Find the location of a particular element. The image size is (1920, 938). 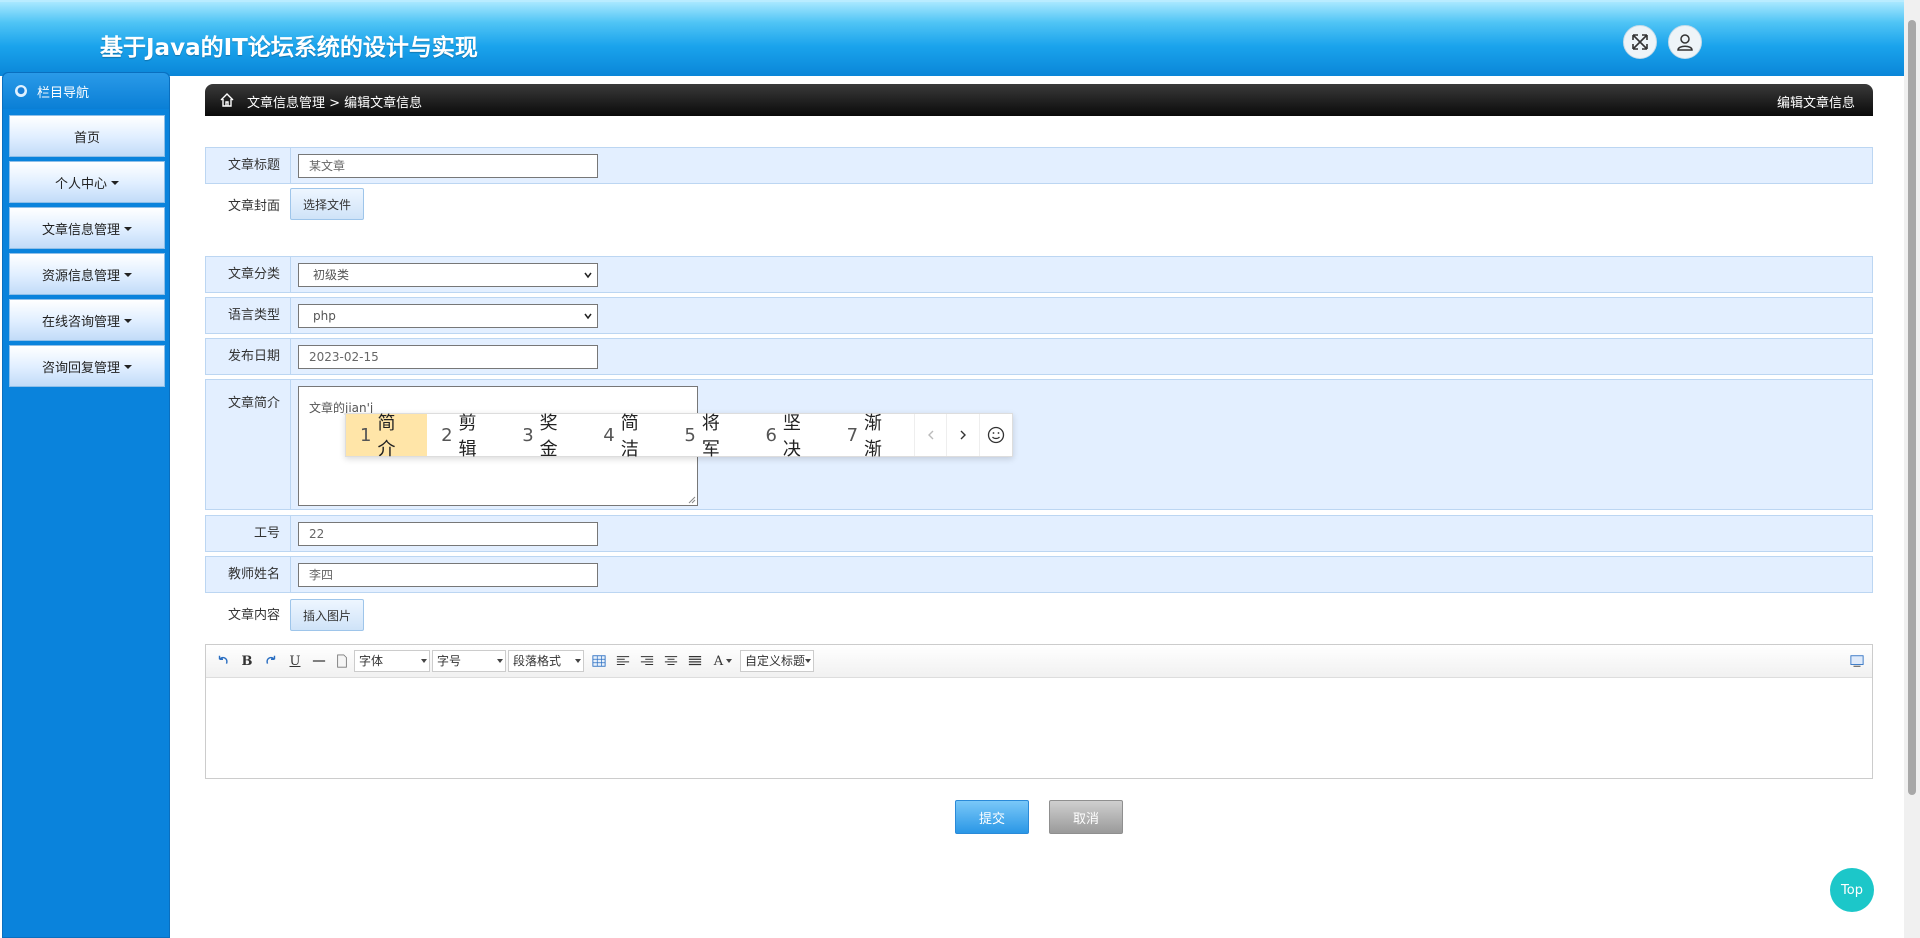

custom-heading-label: 自定义标题 is located at coordinates (775, 661).